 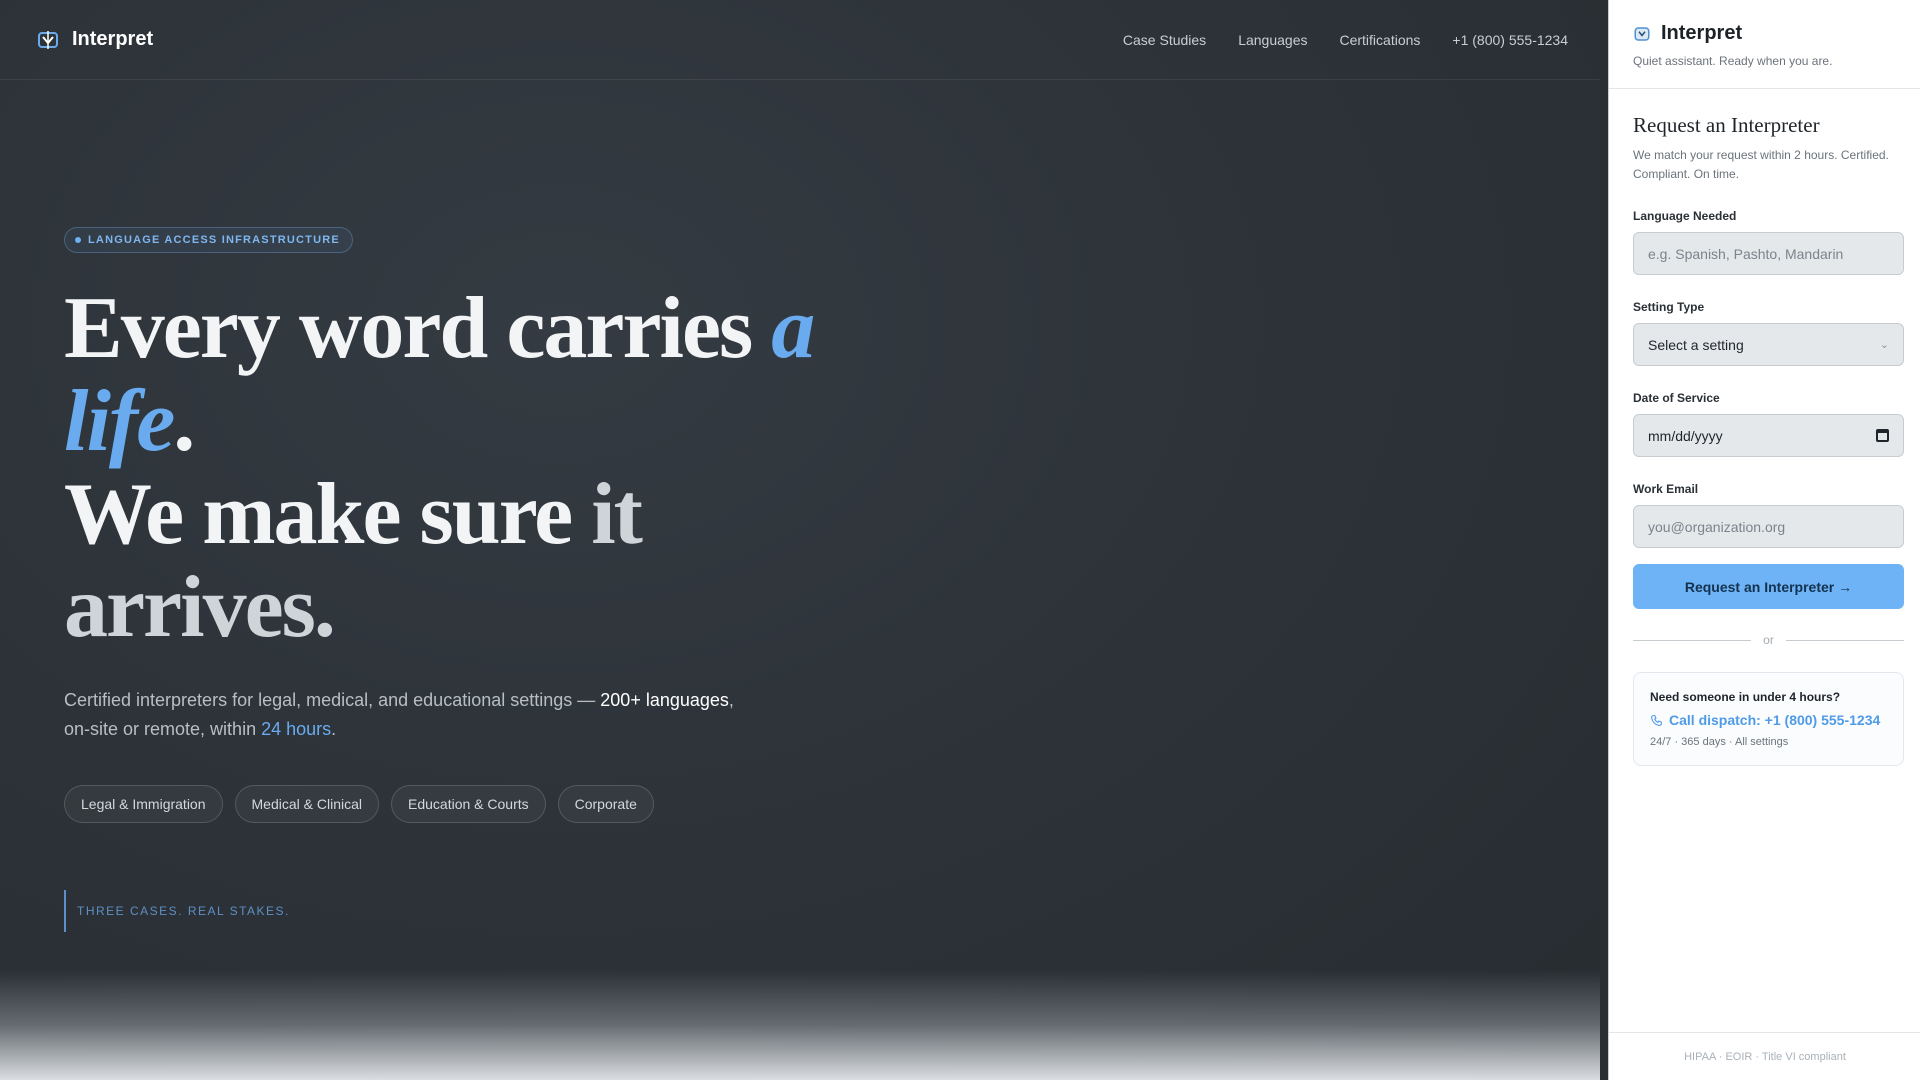 What do you see at coordinates (1379, 40) in the screenshot?
I see `nav-link-certifications: Certifications` at bounding box center [1379, 40].